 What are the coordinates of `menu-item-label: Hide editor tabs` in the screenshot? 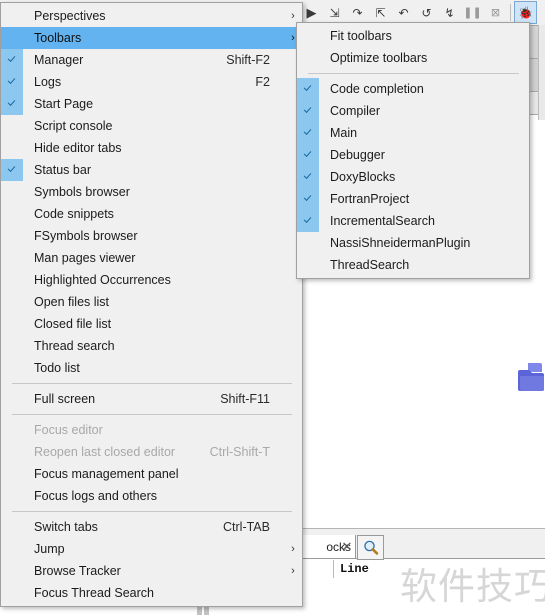 It's located at (78, 148).